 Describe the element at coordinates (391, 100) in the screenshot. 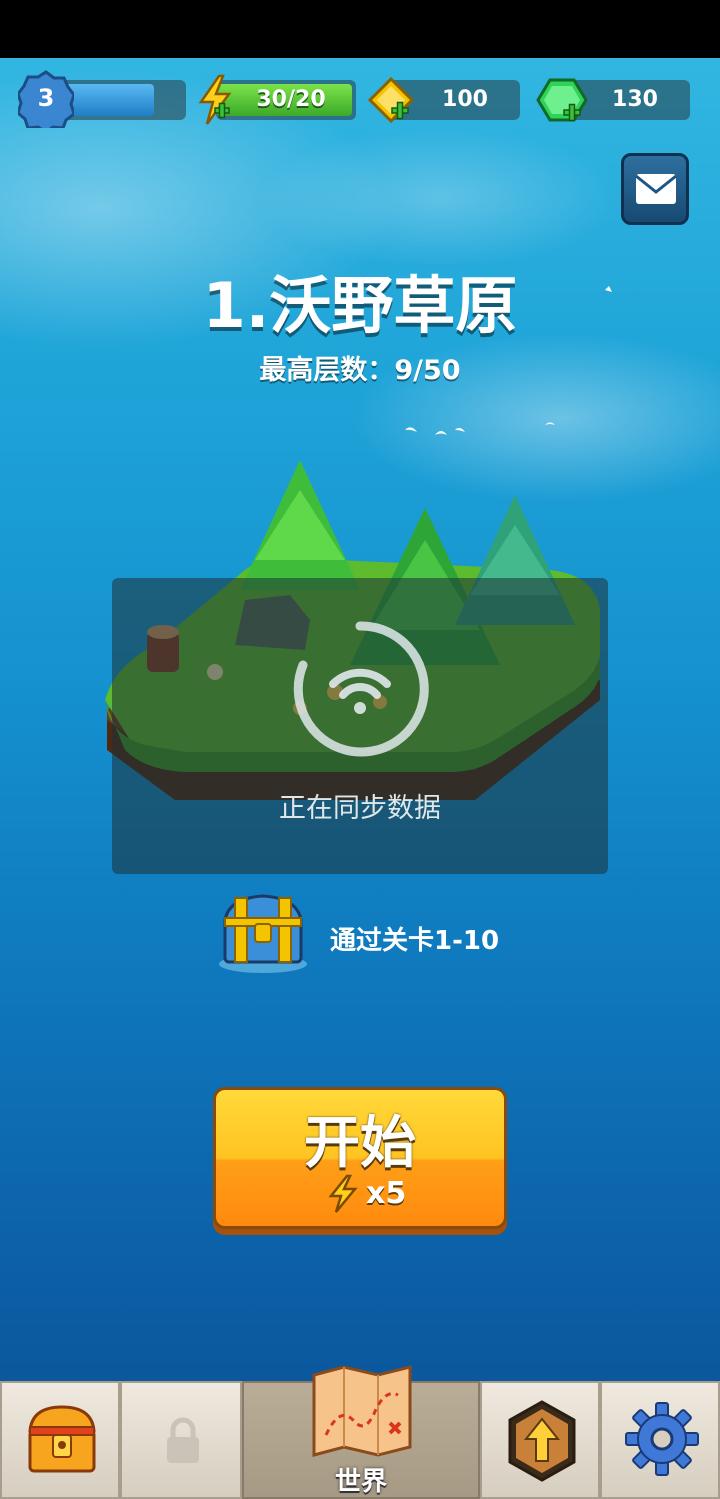

I see `coin-icon` at that location.